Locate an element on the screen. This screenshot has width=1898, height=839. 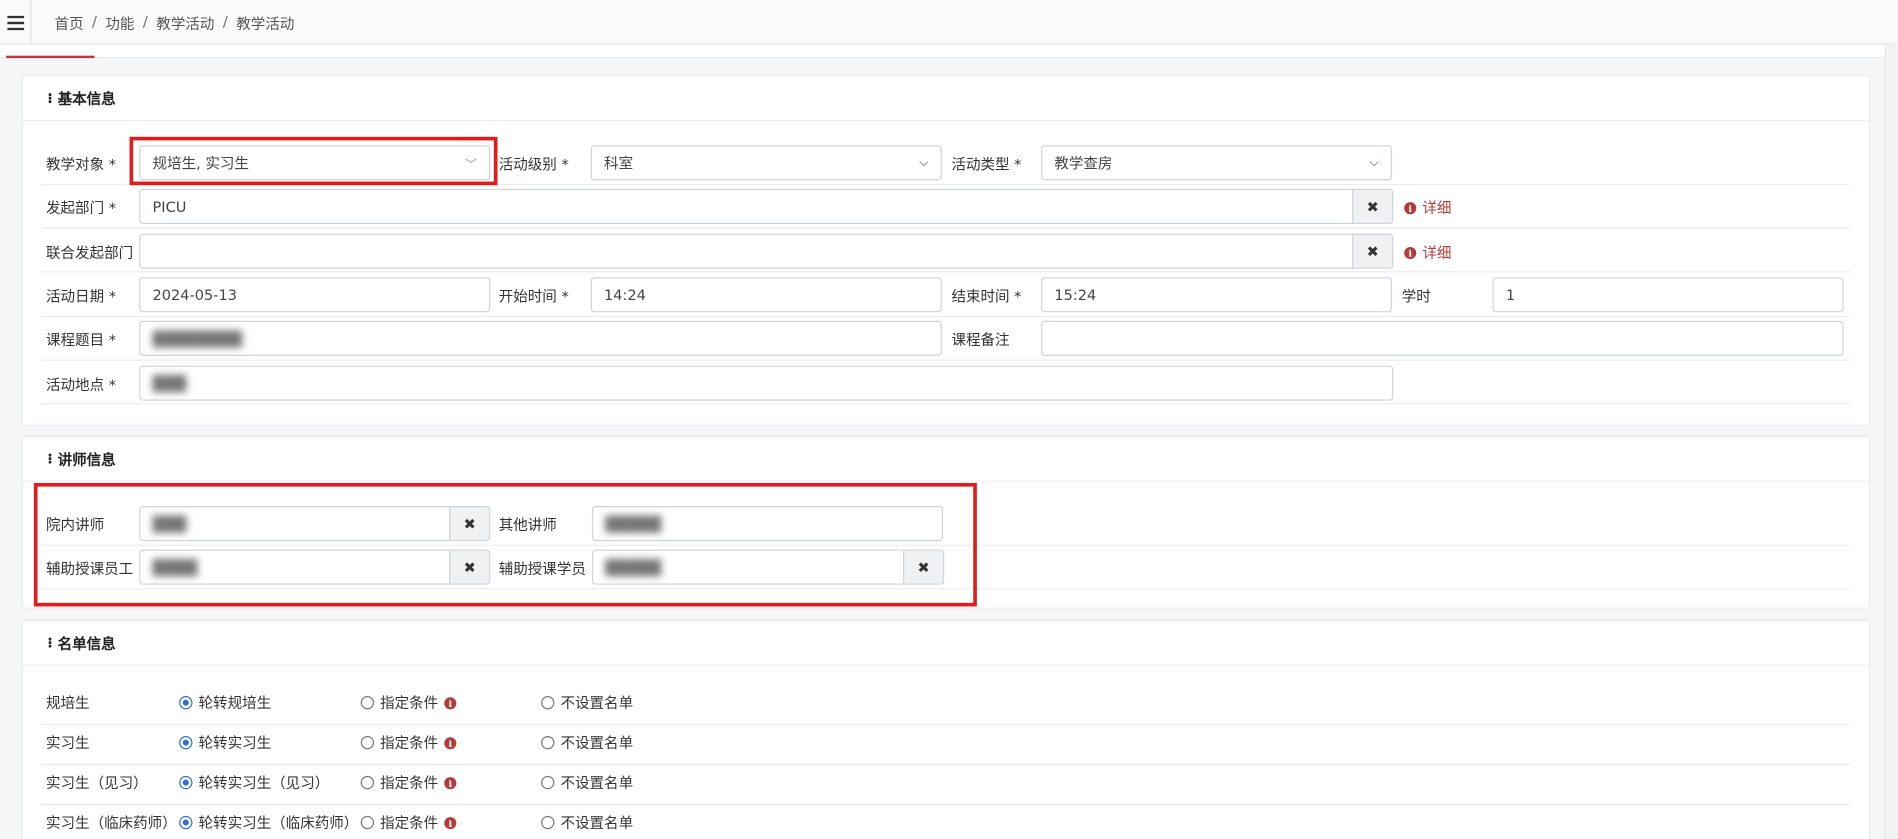
end-time-input: 15:24 is located at coordinates (1217, 295).